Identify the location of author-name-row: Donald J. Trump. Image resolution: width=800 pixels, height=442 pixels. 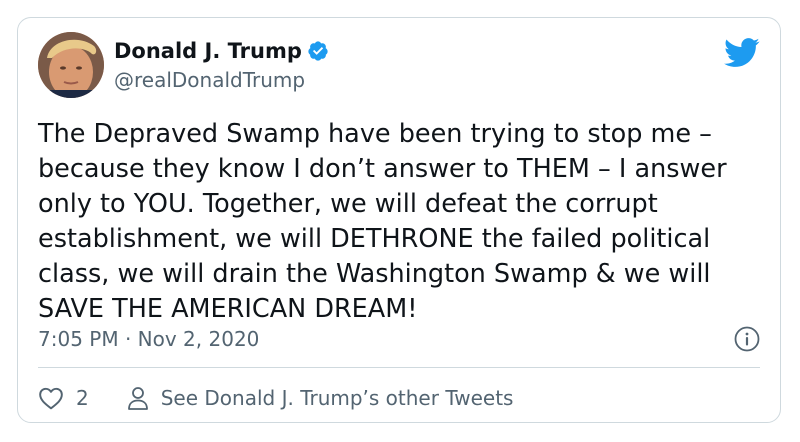
(221, 51).